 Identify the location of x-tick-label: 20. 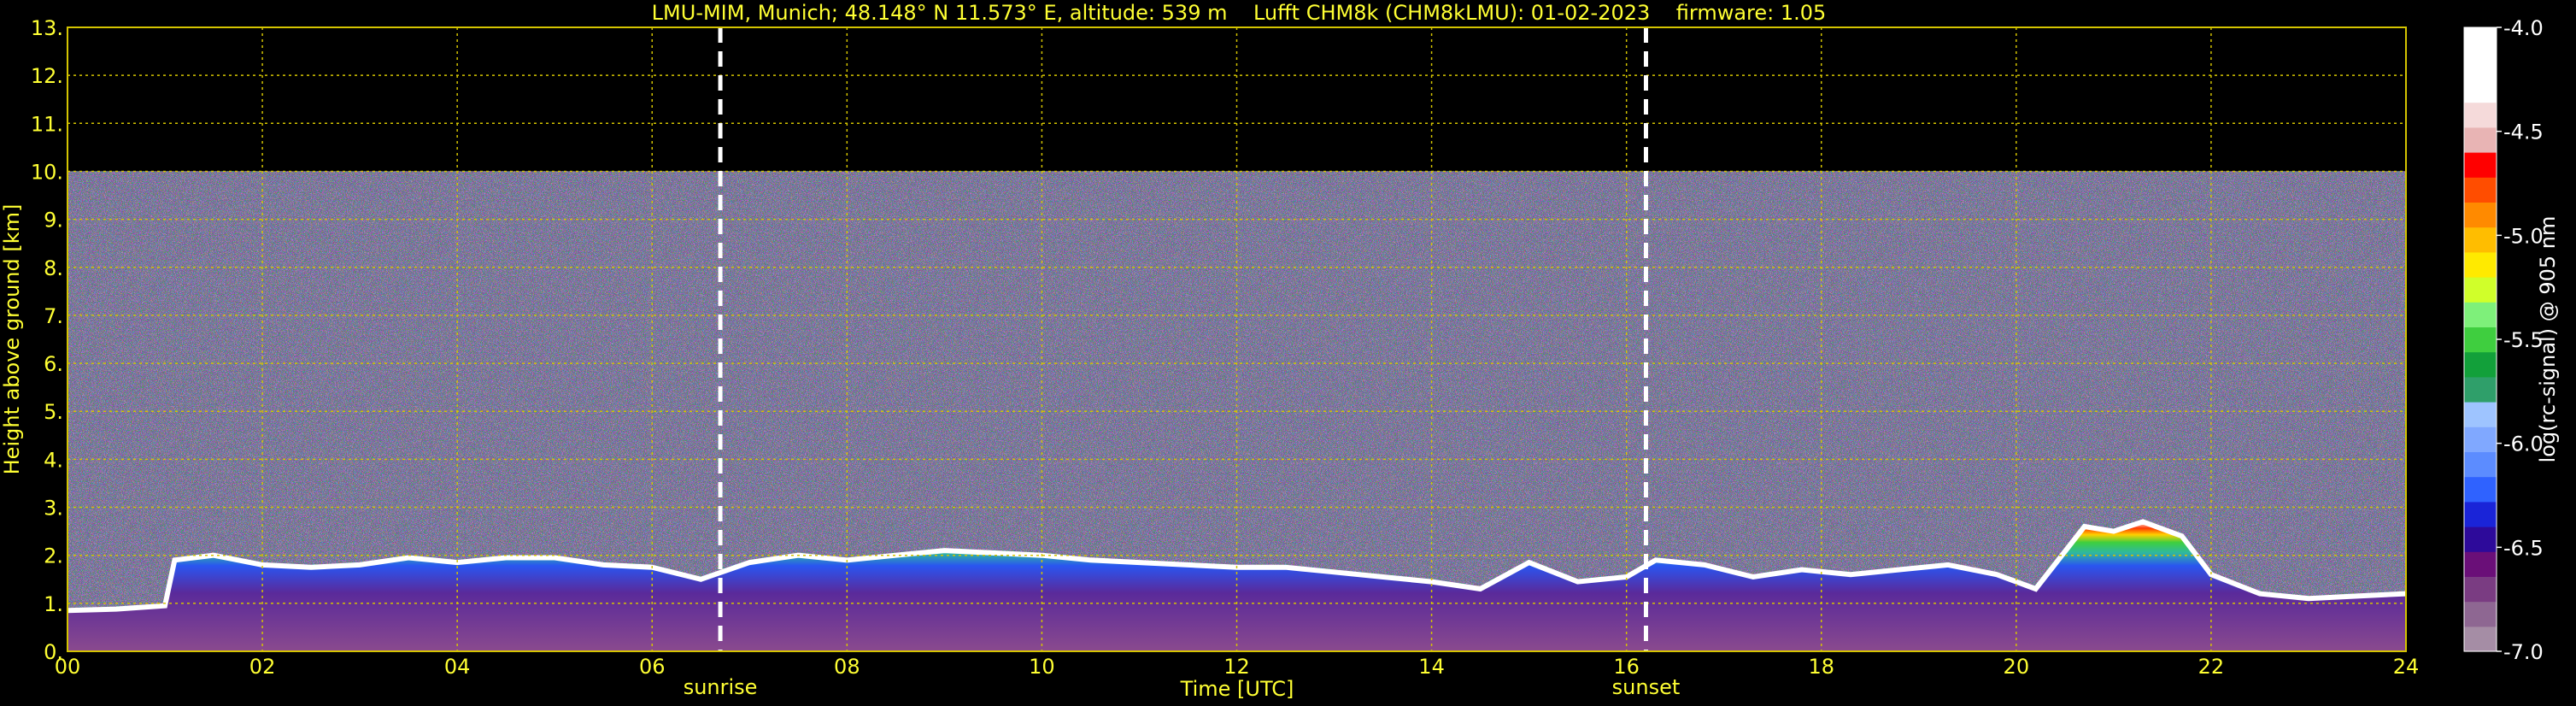
(2017, 667).